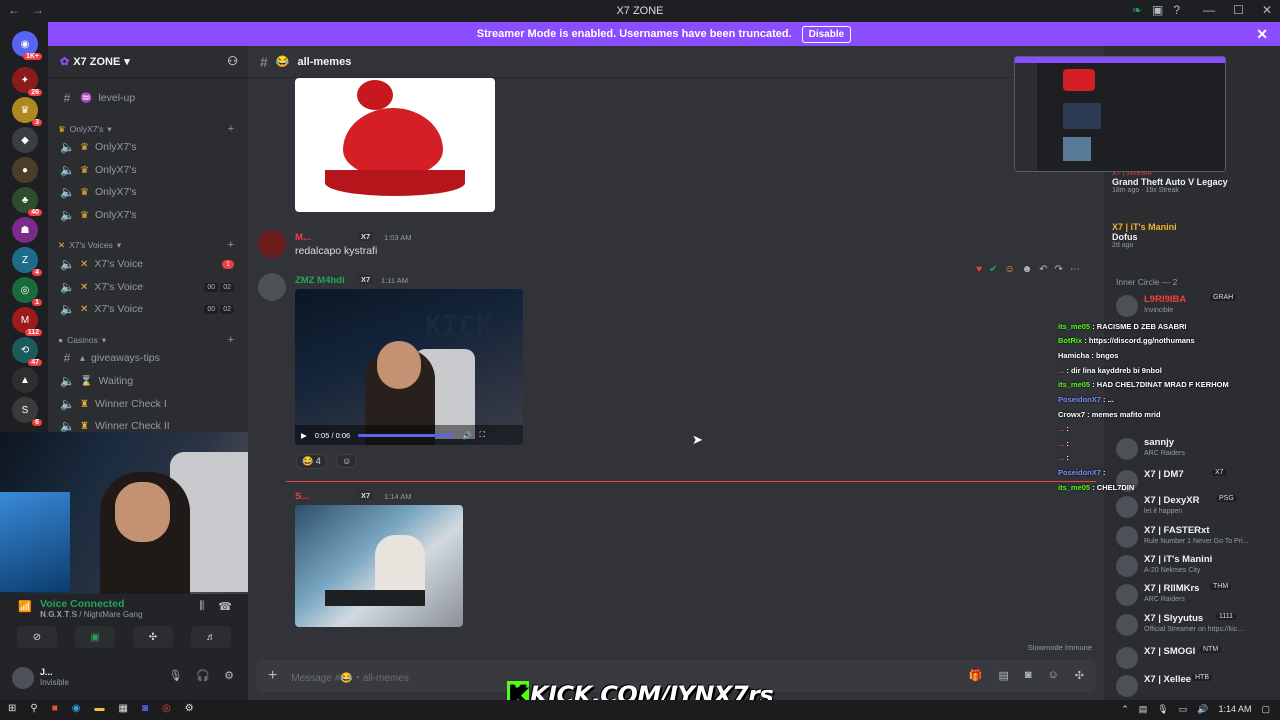 The width and height of the screenshot is (1280, 720). I want to click on channel-giveaways-tips: # ▴ giveaways-tips, so click(148, 358).